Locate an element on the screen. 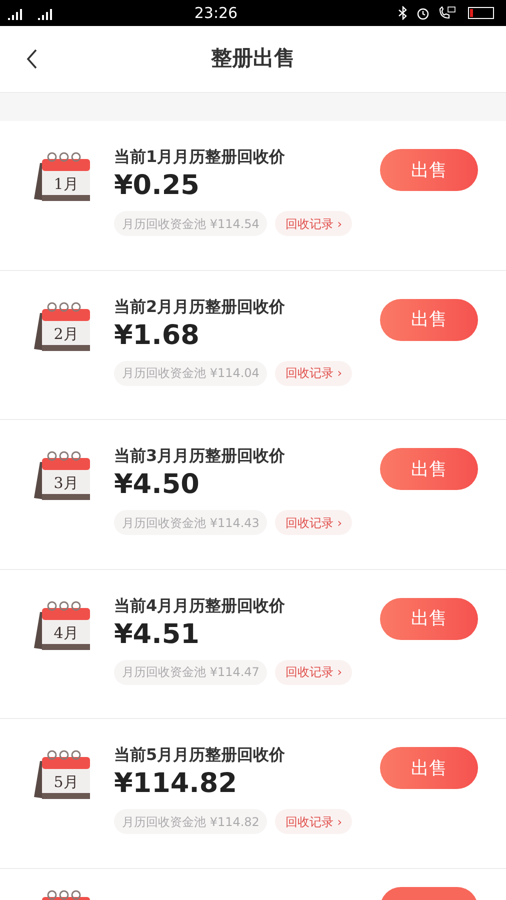 The image size is (506, 900). item-title: 当前1月月历整册回收价 is located at coordinates (200, 157).